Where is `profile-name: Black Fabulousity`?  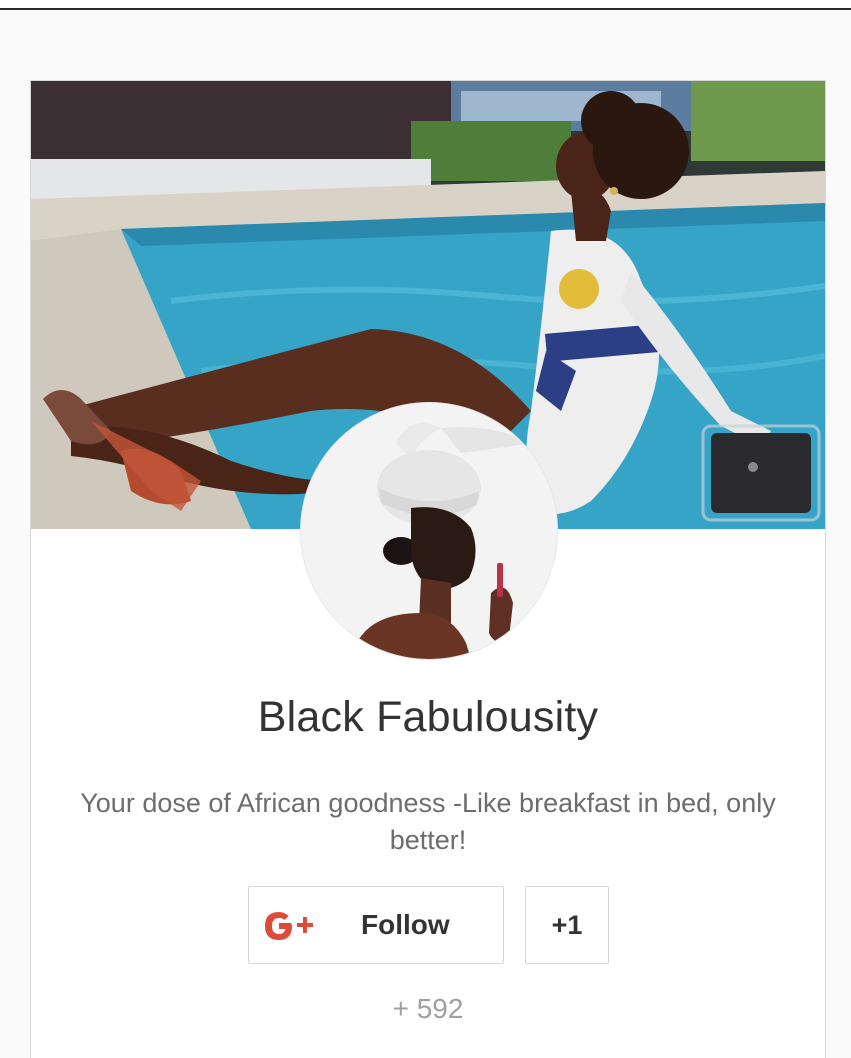
profile-name: Black Fabulousity is located at coordinates (428, 717).